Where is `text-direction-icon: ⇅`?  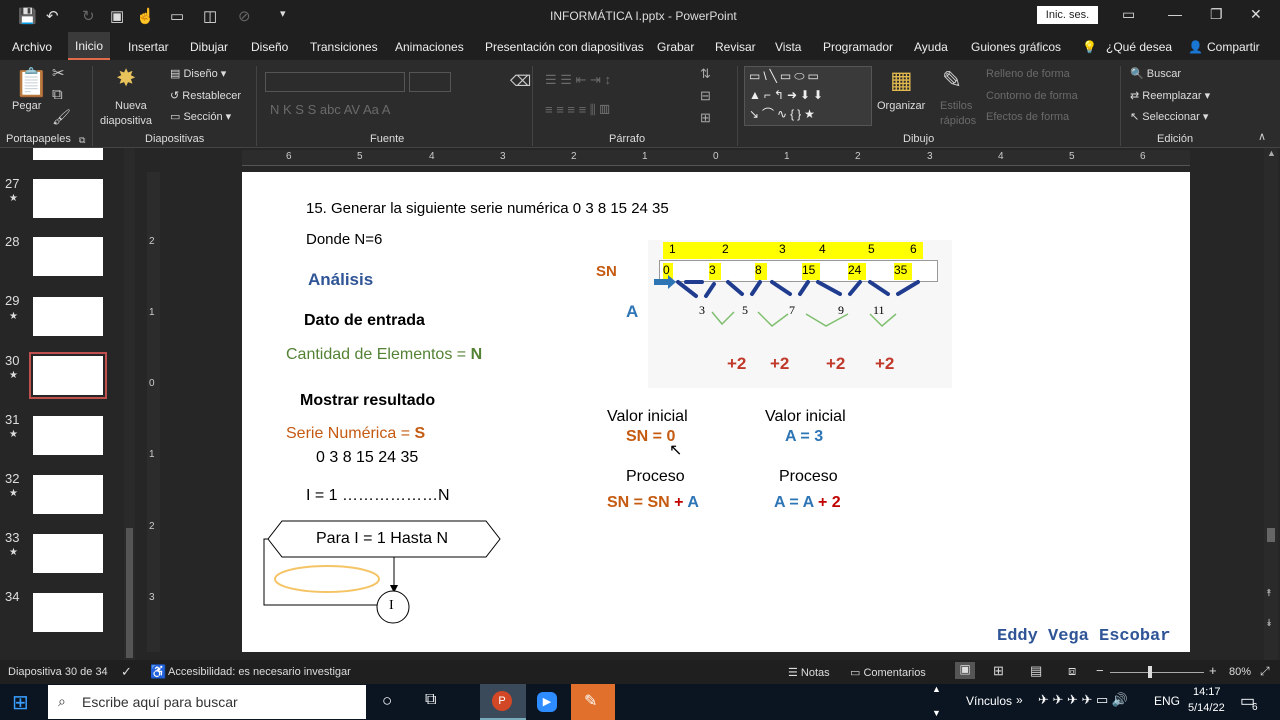 text-direction-icon: ⇅ is located at coordinates (705, 74).